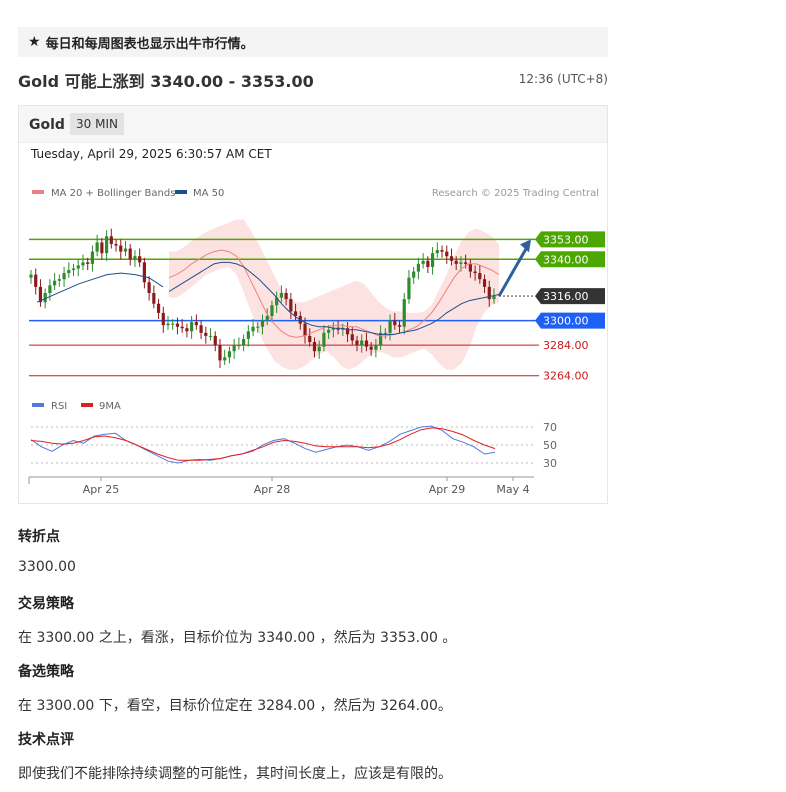 This screenshot has height=792, width=786. What do you see at coordinates (38, 405) in the screenshot?
I see `rsi-legend-swatch` at bounding box center [38, 405].